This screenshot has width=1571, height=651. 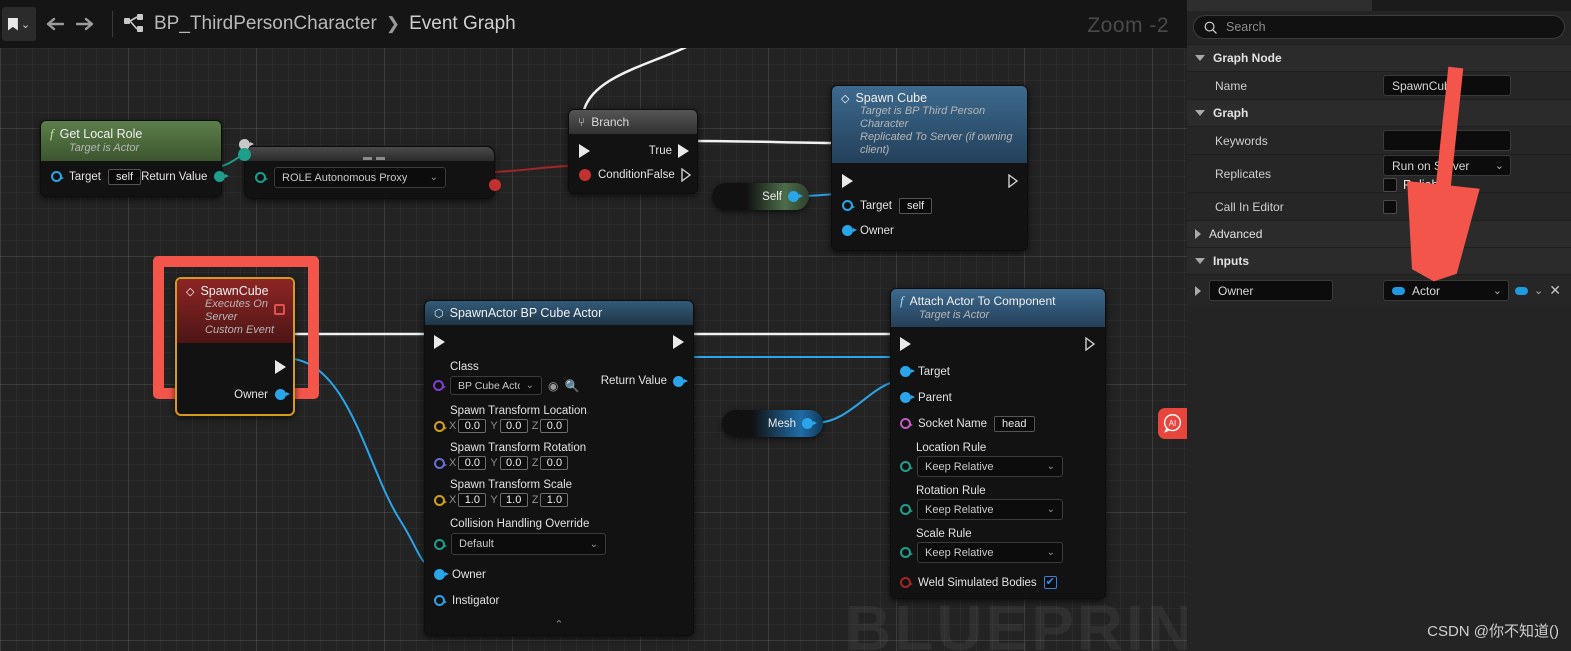 What do you see at coordinates (472, 426) in the screenshot?
I see `location-x-field: 0.0` at bounding box center [472, 426].